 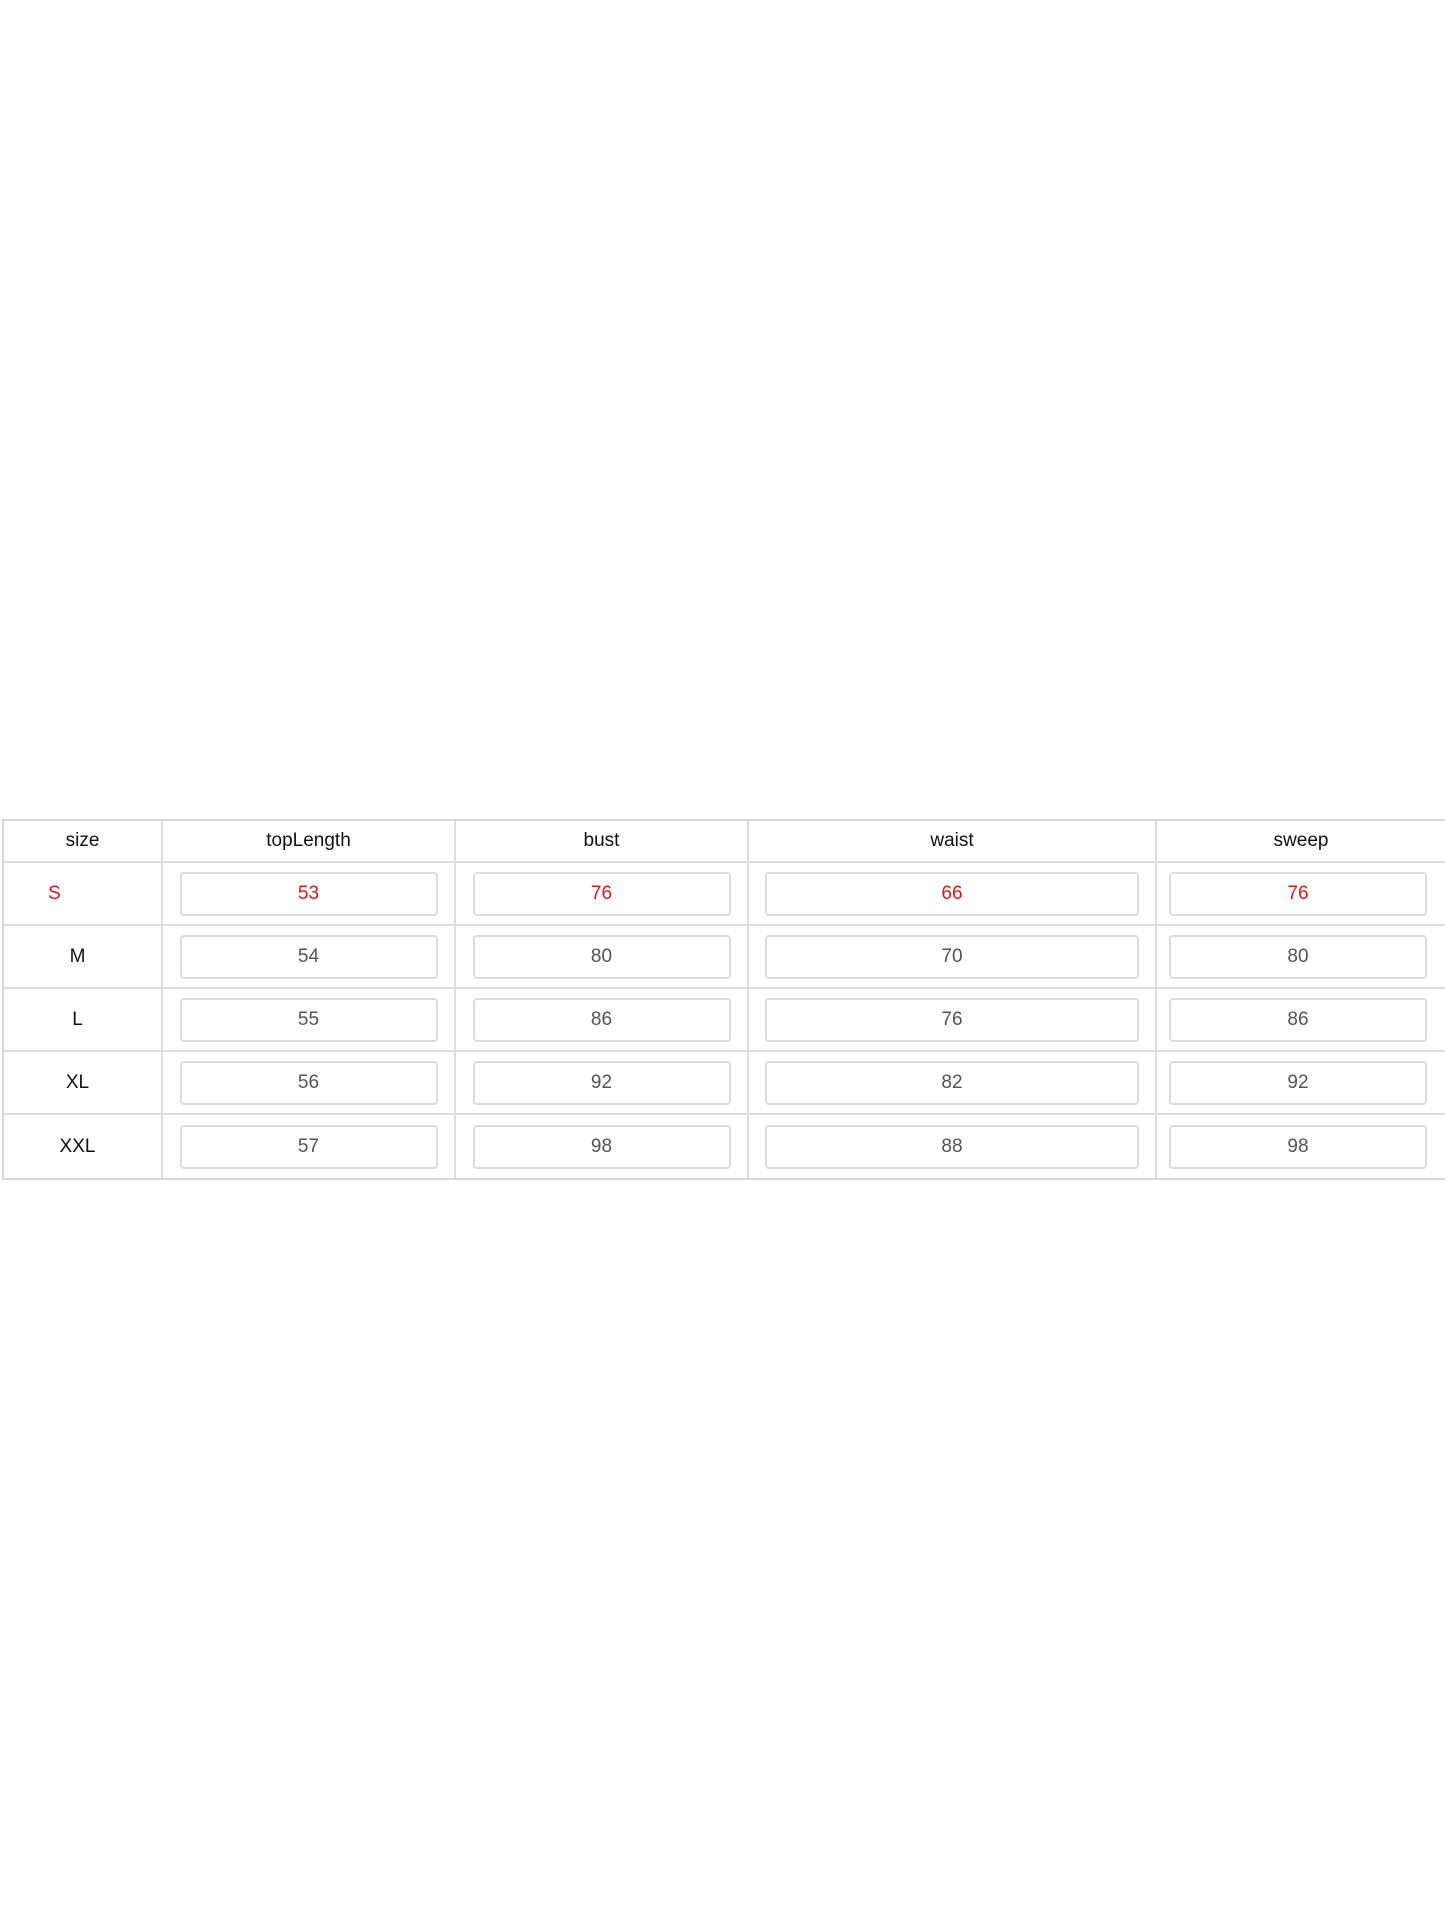 I want to click on table-row-m: M 54 80 70 80, so click(x=724, y=957).